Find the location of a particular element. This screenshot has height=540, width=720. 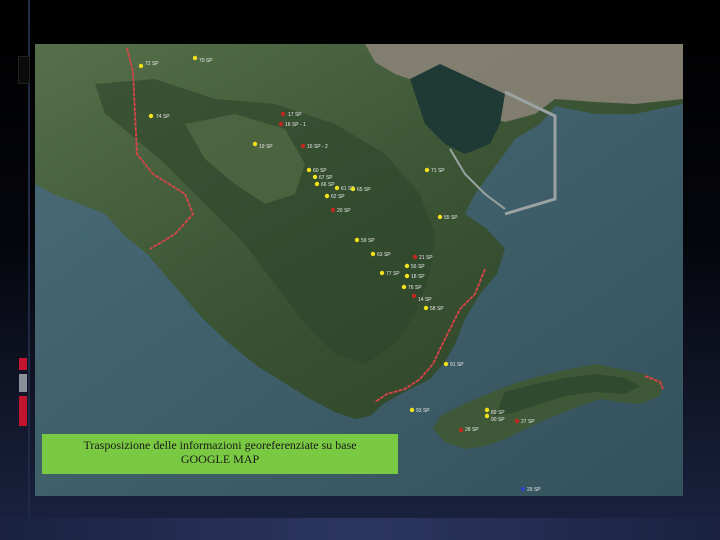

marker-label: 14 SP is located at coordinates (425, 300).